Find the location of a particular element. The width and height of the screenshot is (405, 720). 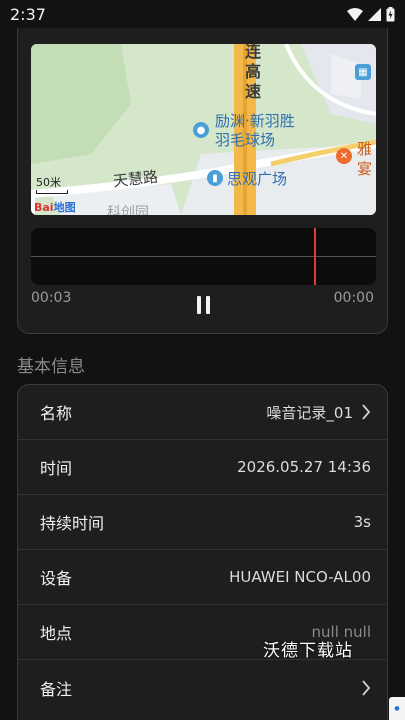

map-poi-label-3: 雅 is located at coordinates (365, 149).